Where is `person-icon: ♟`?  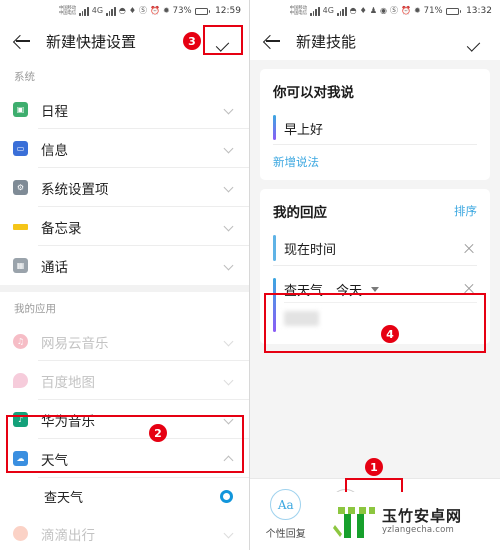
person-icon: ♟ is located at coordinates (373, 10).